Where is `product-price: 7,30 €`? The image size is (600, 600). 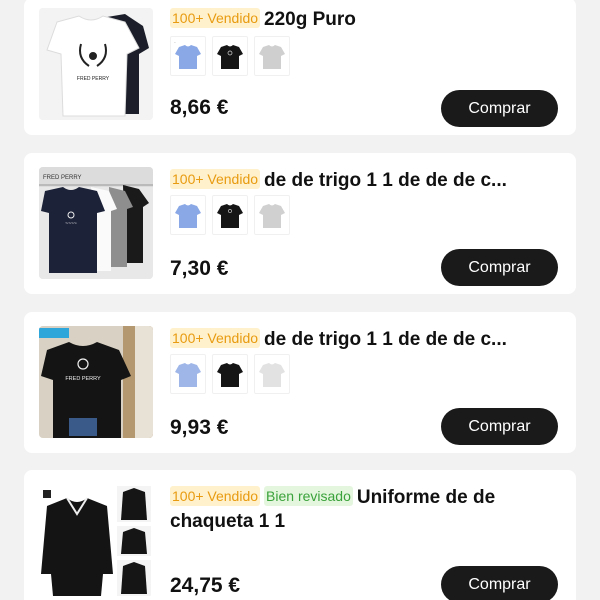
product-price: 7,30 € is located at coordinates (199, 268).